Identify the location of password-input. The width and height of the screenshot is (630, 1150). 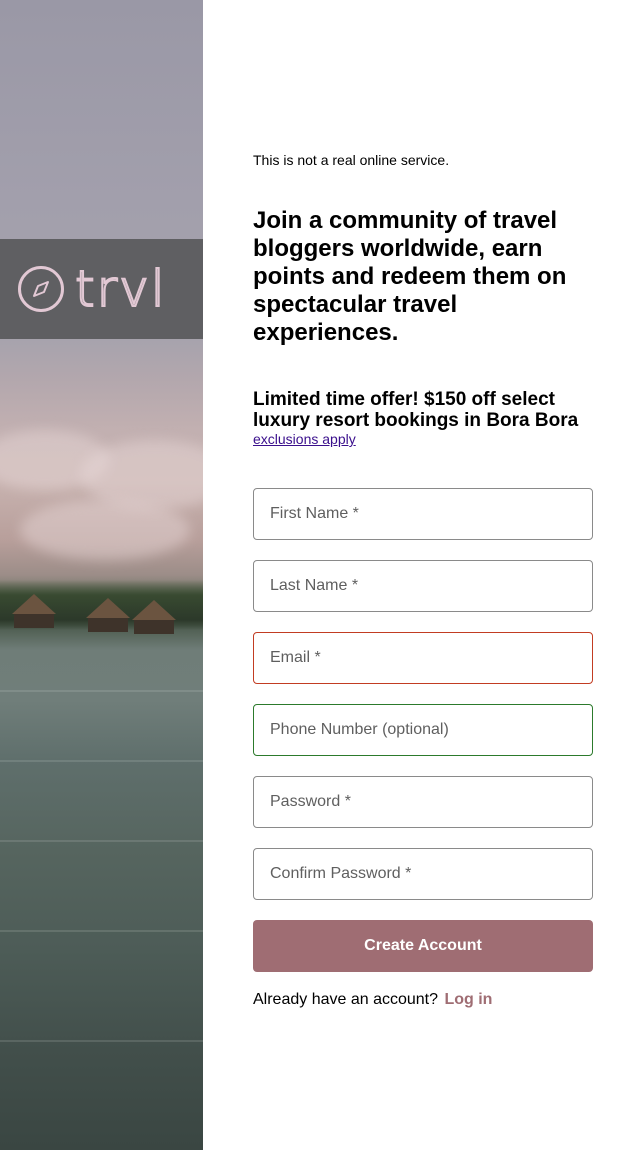
(423, 802).